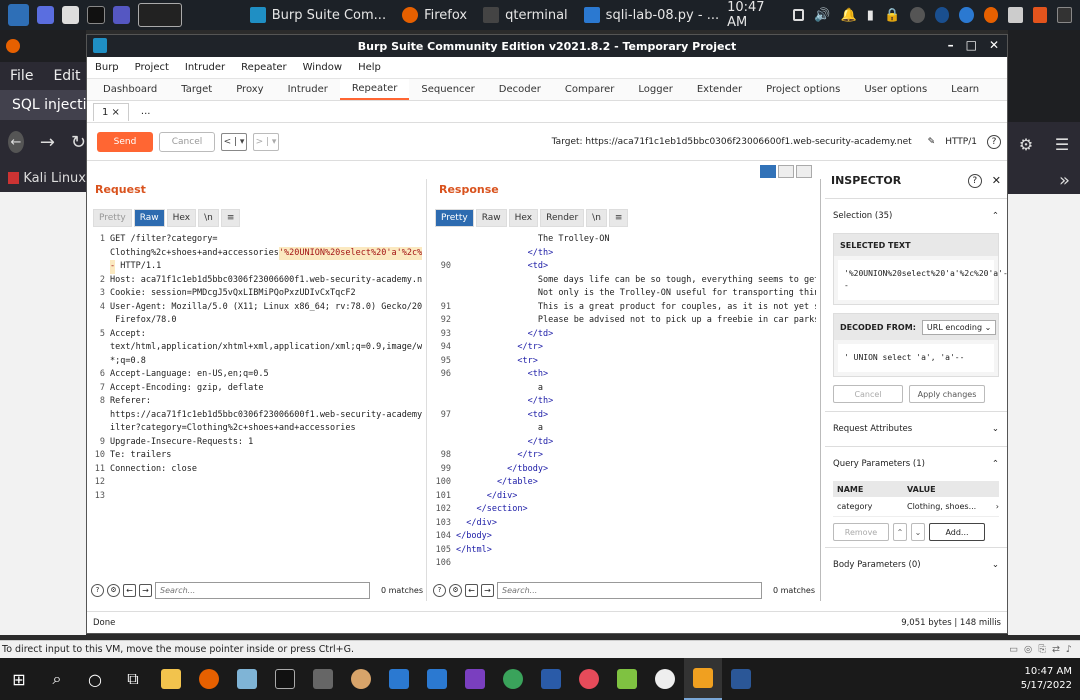 Image resolution: width=1080 pixels, height=700 pixels. I want to click on forward-icon: →, so click(47, 142).